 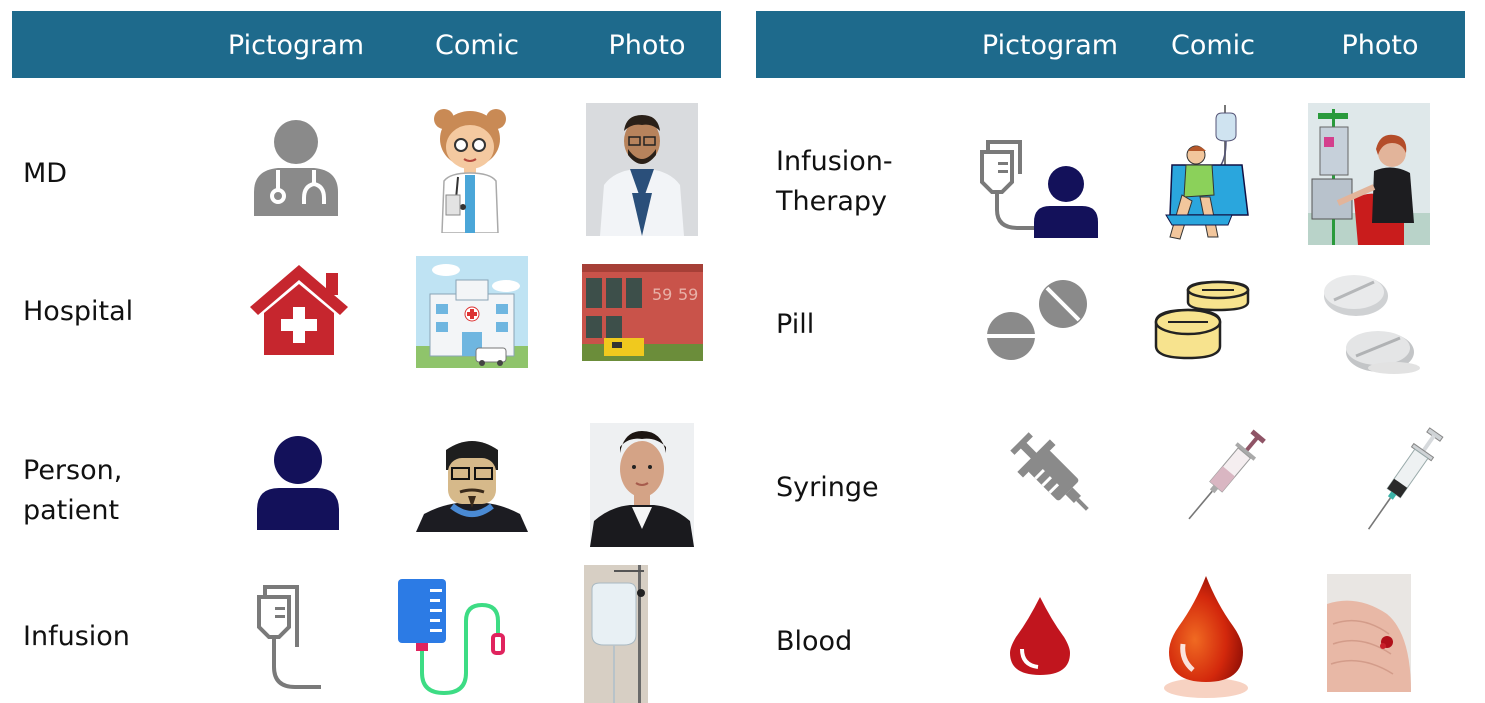 I want to click on right-header-pictogram: Pictogram, so click(x=1050, y=45).